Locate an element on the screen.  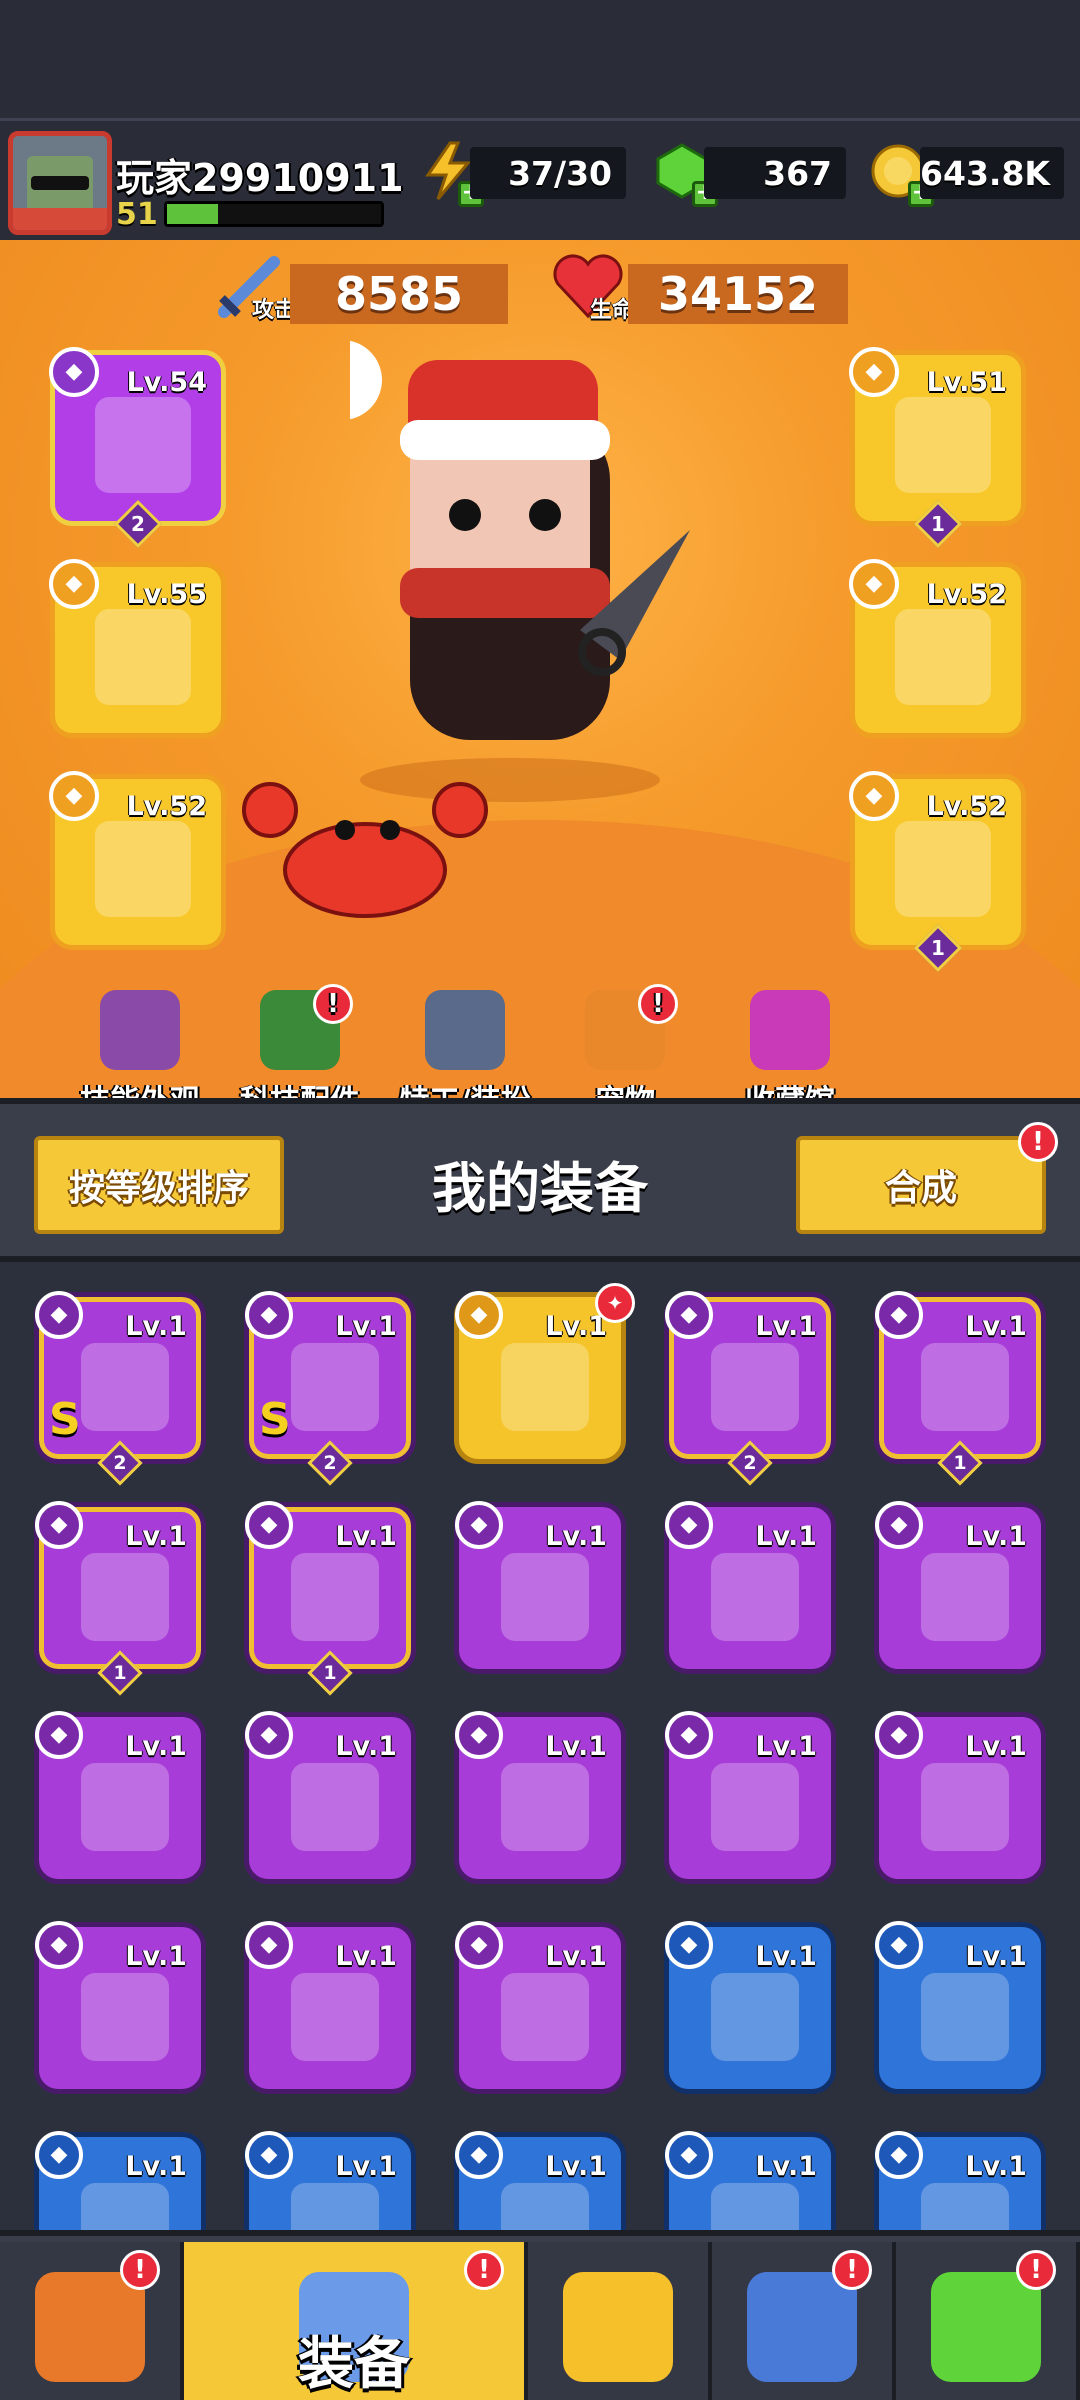
armor-category-icon: ◆ is located at coordinates (874, 372).